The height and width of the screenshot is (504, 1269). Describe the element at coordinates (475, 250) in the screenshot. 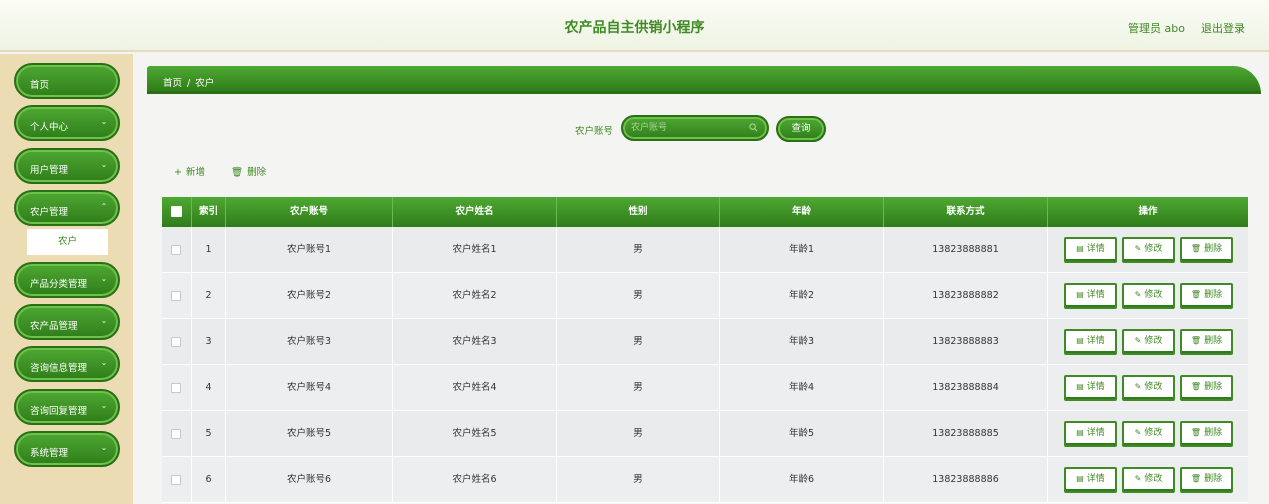

I see `cell-name: 农户姓名1` at that location.